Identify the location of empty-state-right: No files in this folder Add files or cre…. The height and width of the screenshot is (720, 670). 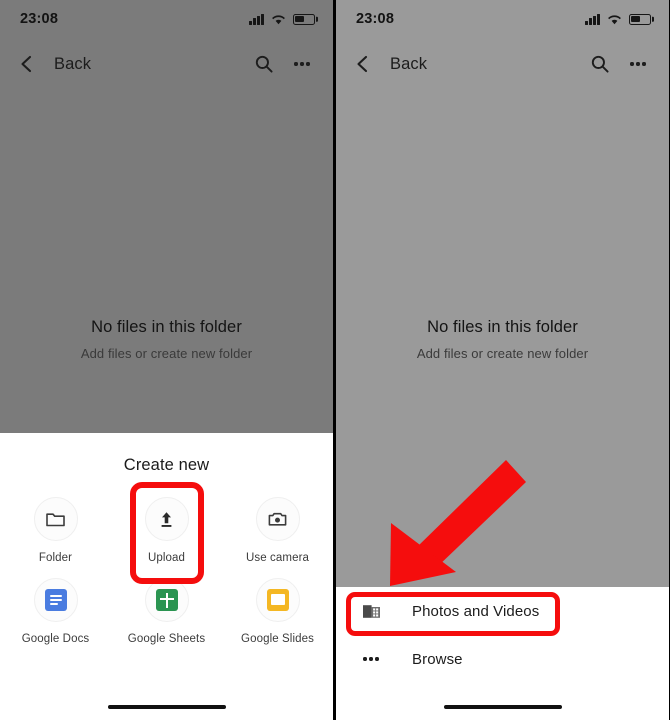
(502, 339).